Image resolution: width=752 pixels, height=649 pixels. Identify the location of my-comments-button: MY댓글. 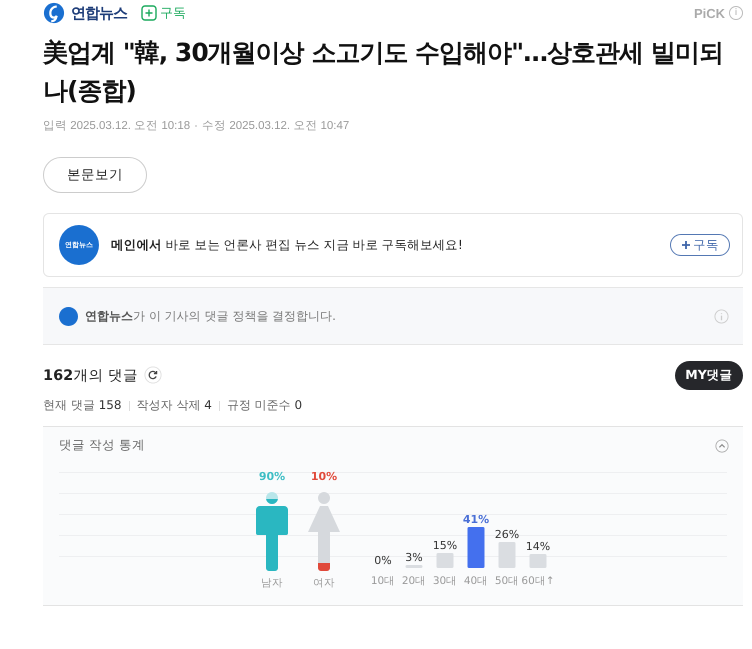
(709, 375).